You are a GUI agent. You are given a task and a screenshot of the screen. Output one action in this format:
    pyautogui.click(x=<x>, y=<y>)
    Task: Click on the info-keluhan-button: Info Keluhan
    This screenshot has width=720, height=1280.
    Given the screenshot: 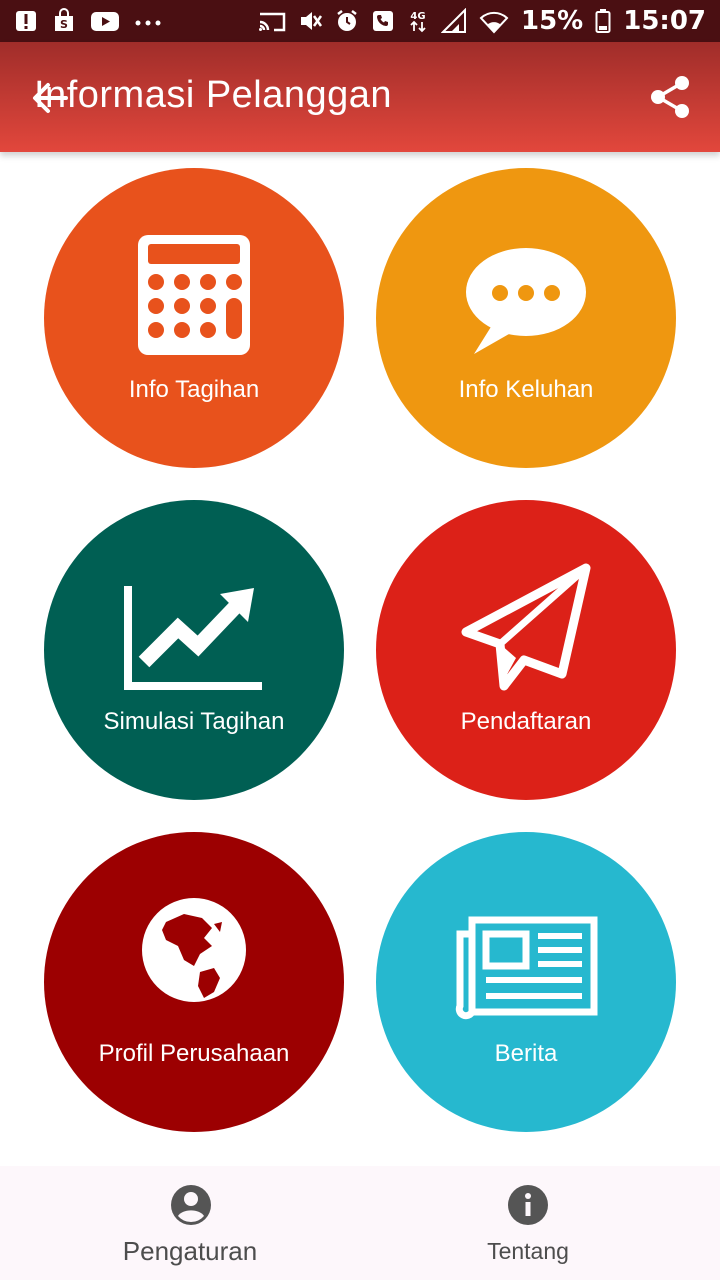 What is the action you would take?
    pyautogui.click(x=526, y=318)
    